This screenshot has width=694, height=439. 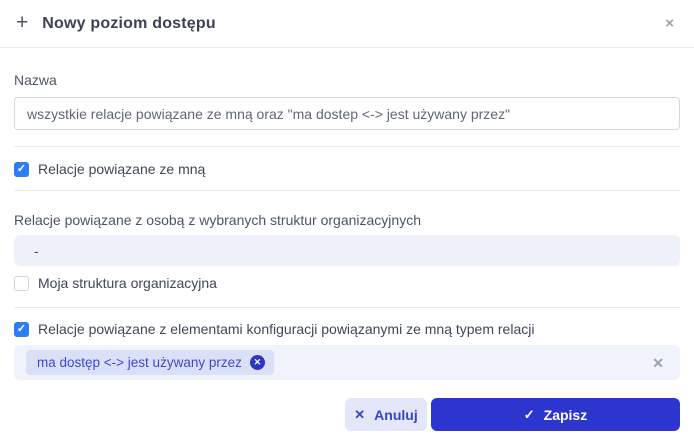 I want to click on dialog-footer: ✕ Anuluj ✓ Zapisz, so click(x=340, y=414).